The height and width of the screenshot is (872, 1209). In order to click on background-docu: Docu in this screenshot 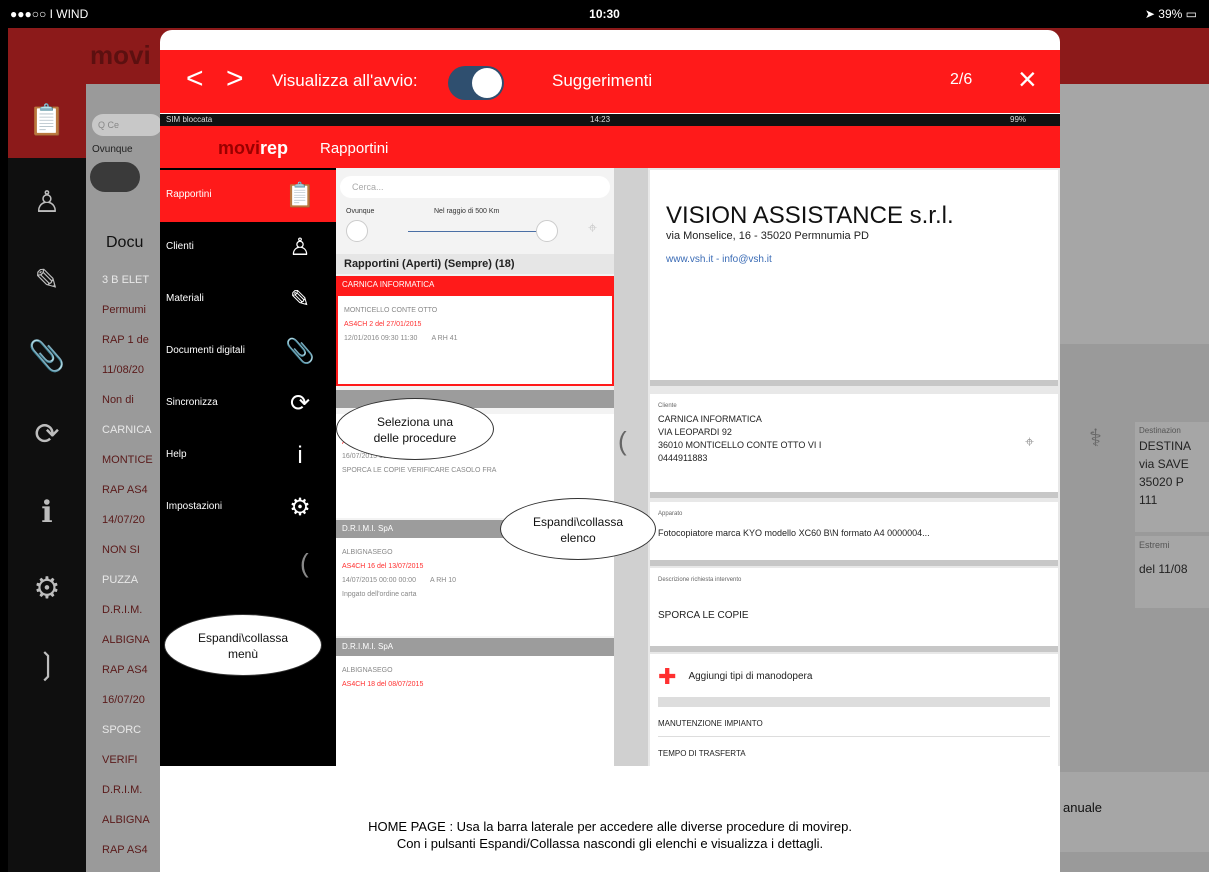, I will do `click(125, 242)`.